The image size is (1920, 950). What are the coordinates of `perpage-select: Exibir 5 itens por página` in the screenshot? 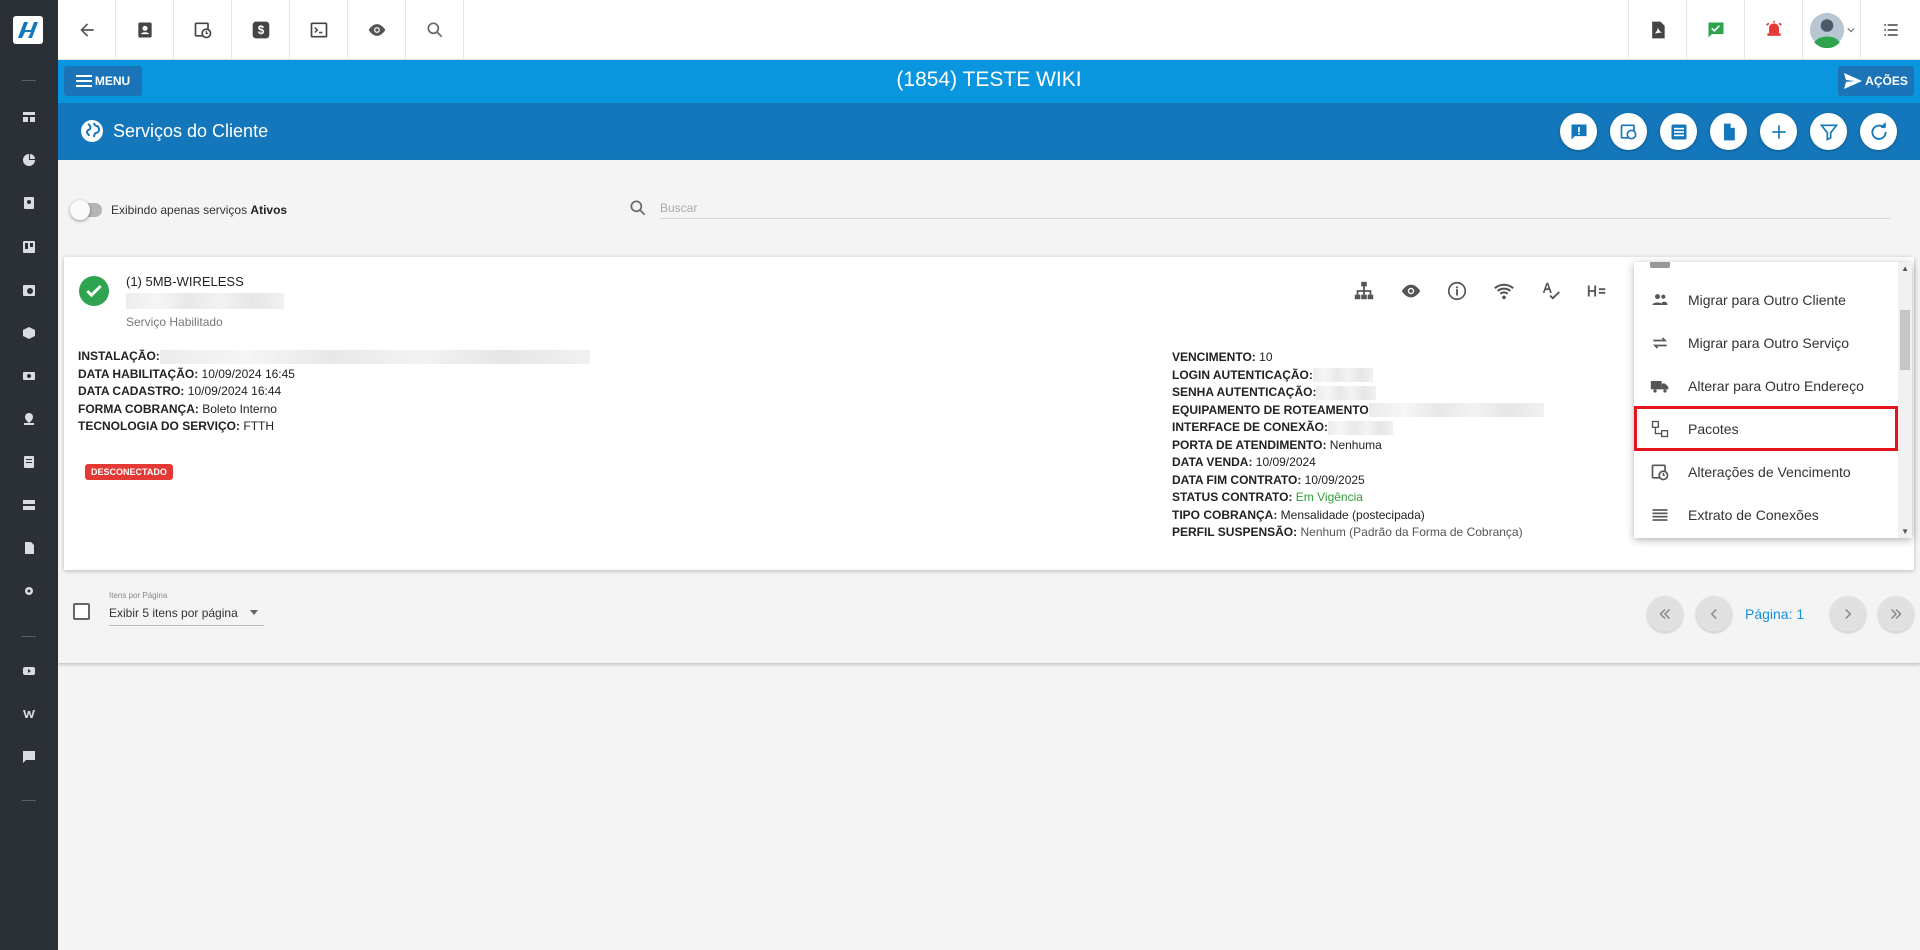 It's located at (186, 615).